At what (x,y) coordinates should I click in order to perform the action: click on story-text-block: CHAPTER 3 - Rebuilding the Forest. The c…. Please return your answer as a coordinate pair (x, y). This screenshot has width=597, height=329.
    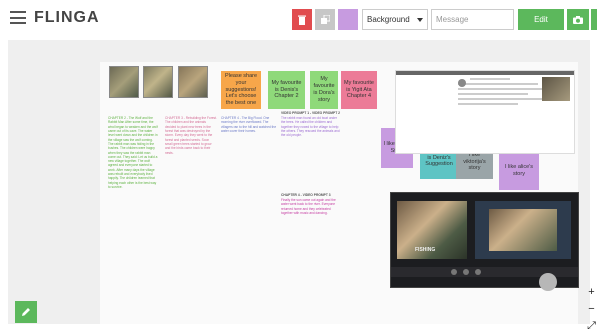
    Looking at the image, I should click on (191, 157).